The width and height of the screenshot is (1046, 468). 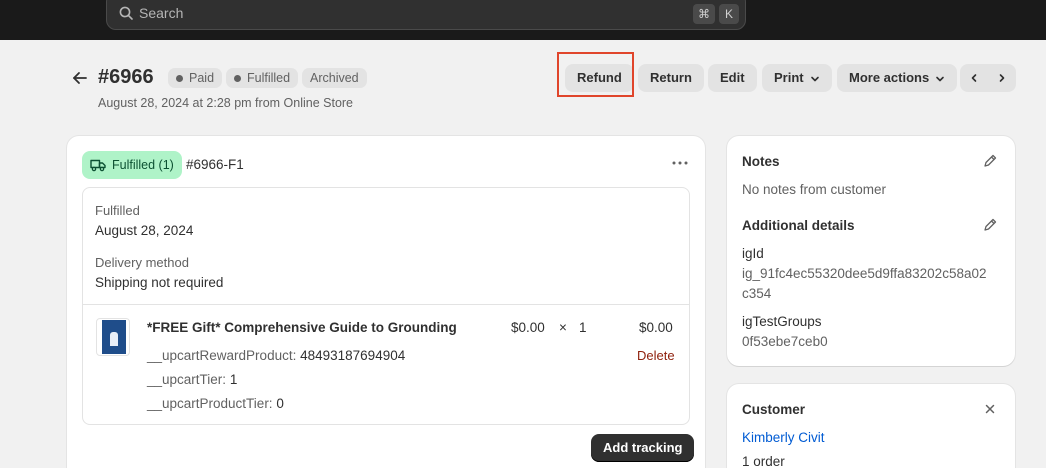 I want to click on quantity: 1, so click(x=583, y=327).